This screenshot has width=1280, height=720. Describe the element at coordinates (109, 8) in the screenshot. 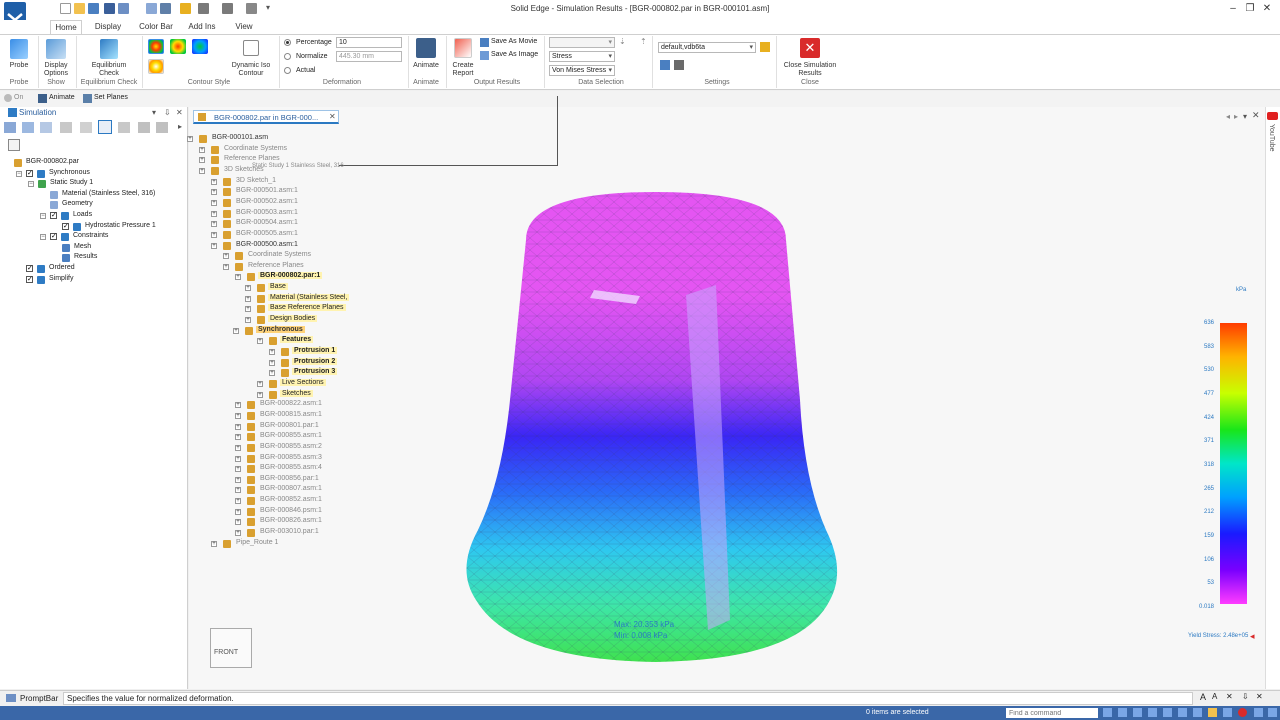

I see `save-all-icon` at that location.